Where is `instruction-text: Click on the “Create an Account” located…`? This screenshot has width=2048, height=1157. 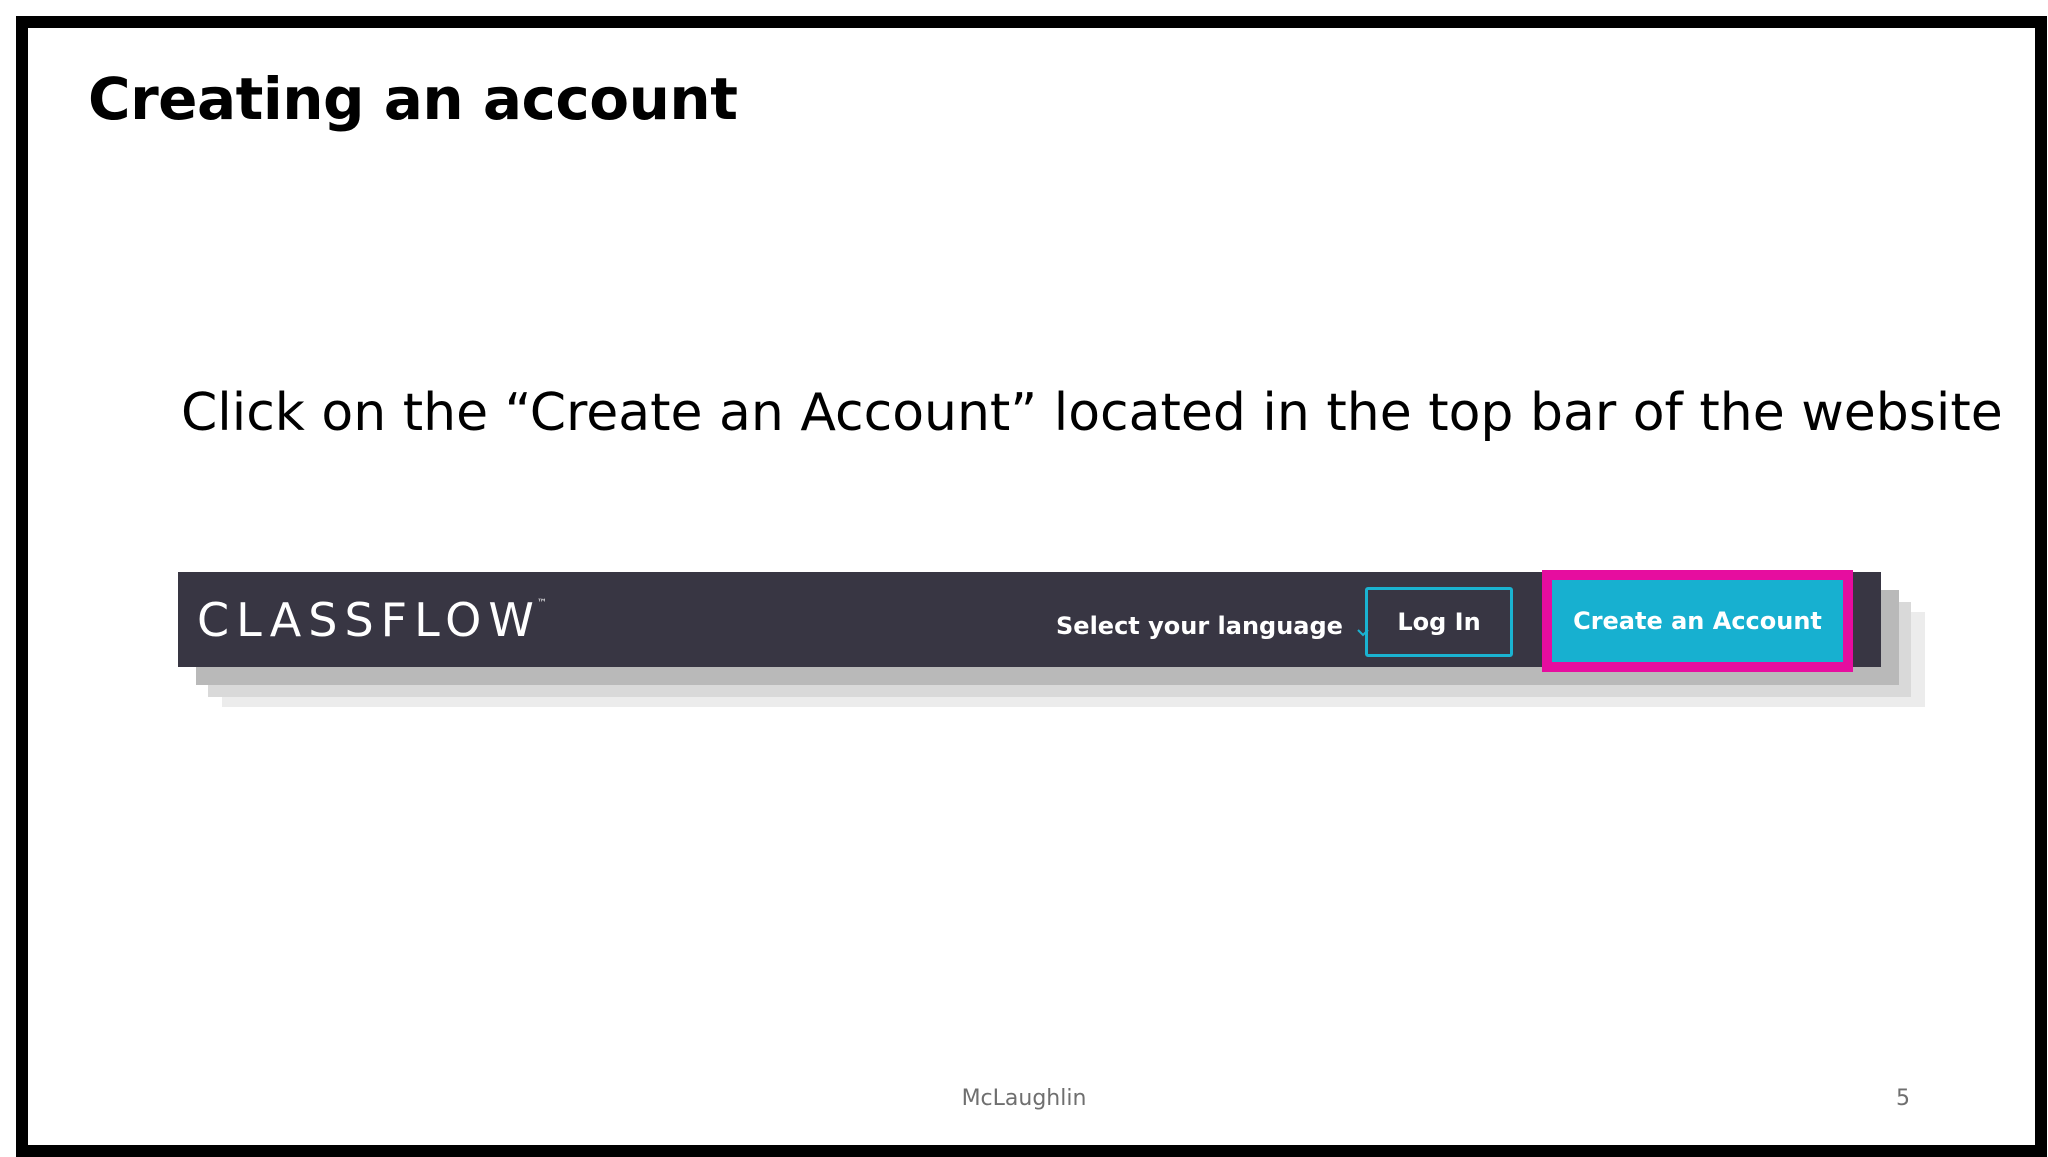 instruction-text: Click on the “Create an Account” located… is located at coordinates (1092, 413).